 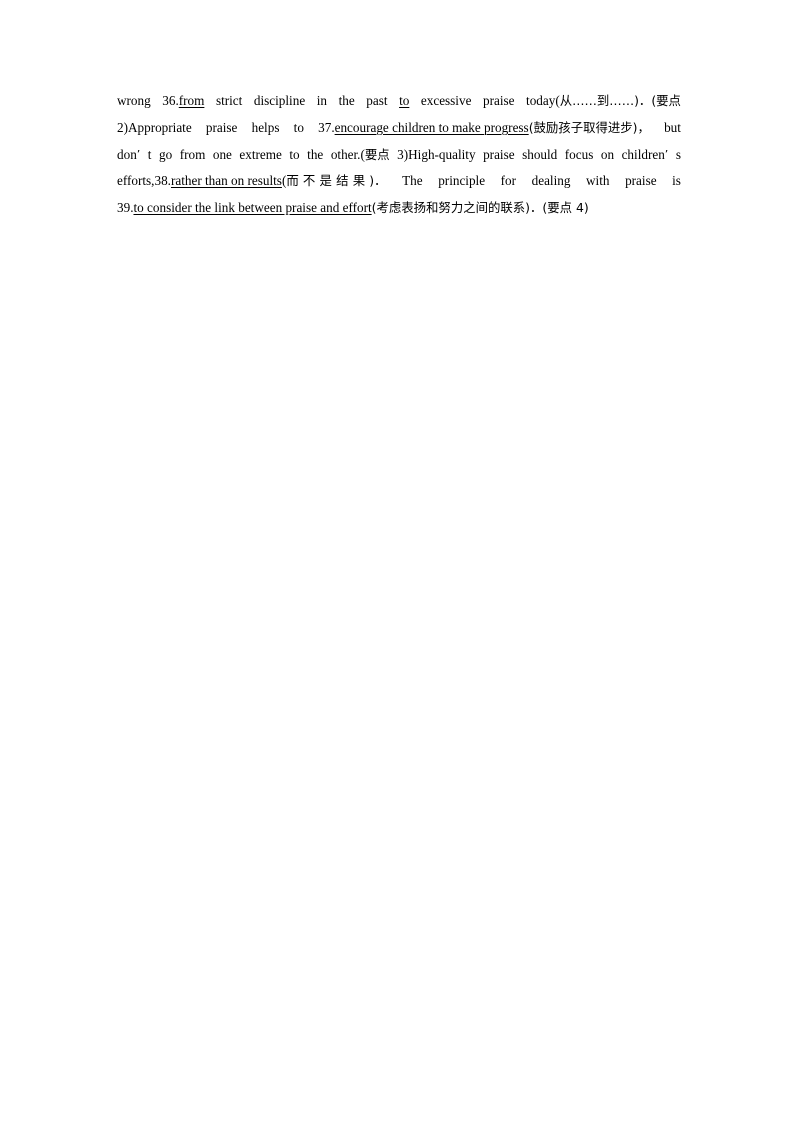 What do you see at coordinates (543, 100) in the screenshot?
I see `word: today(` at bounding box center [543, 100].